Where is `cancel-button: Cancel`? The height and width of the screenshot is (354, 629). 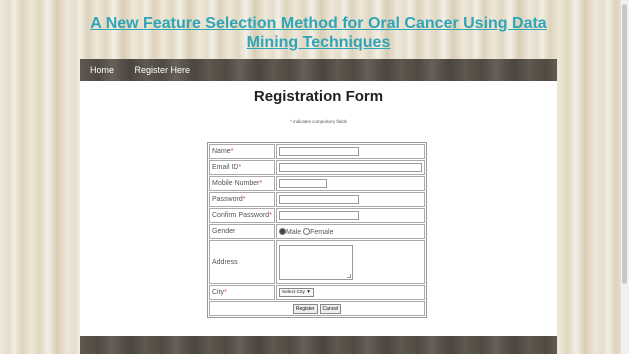 cancel-button: Cancel is located at coordinates (330, 308).